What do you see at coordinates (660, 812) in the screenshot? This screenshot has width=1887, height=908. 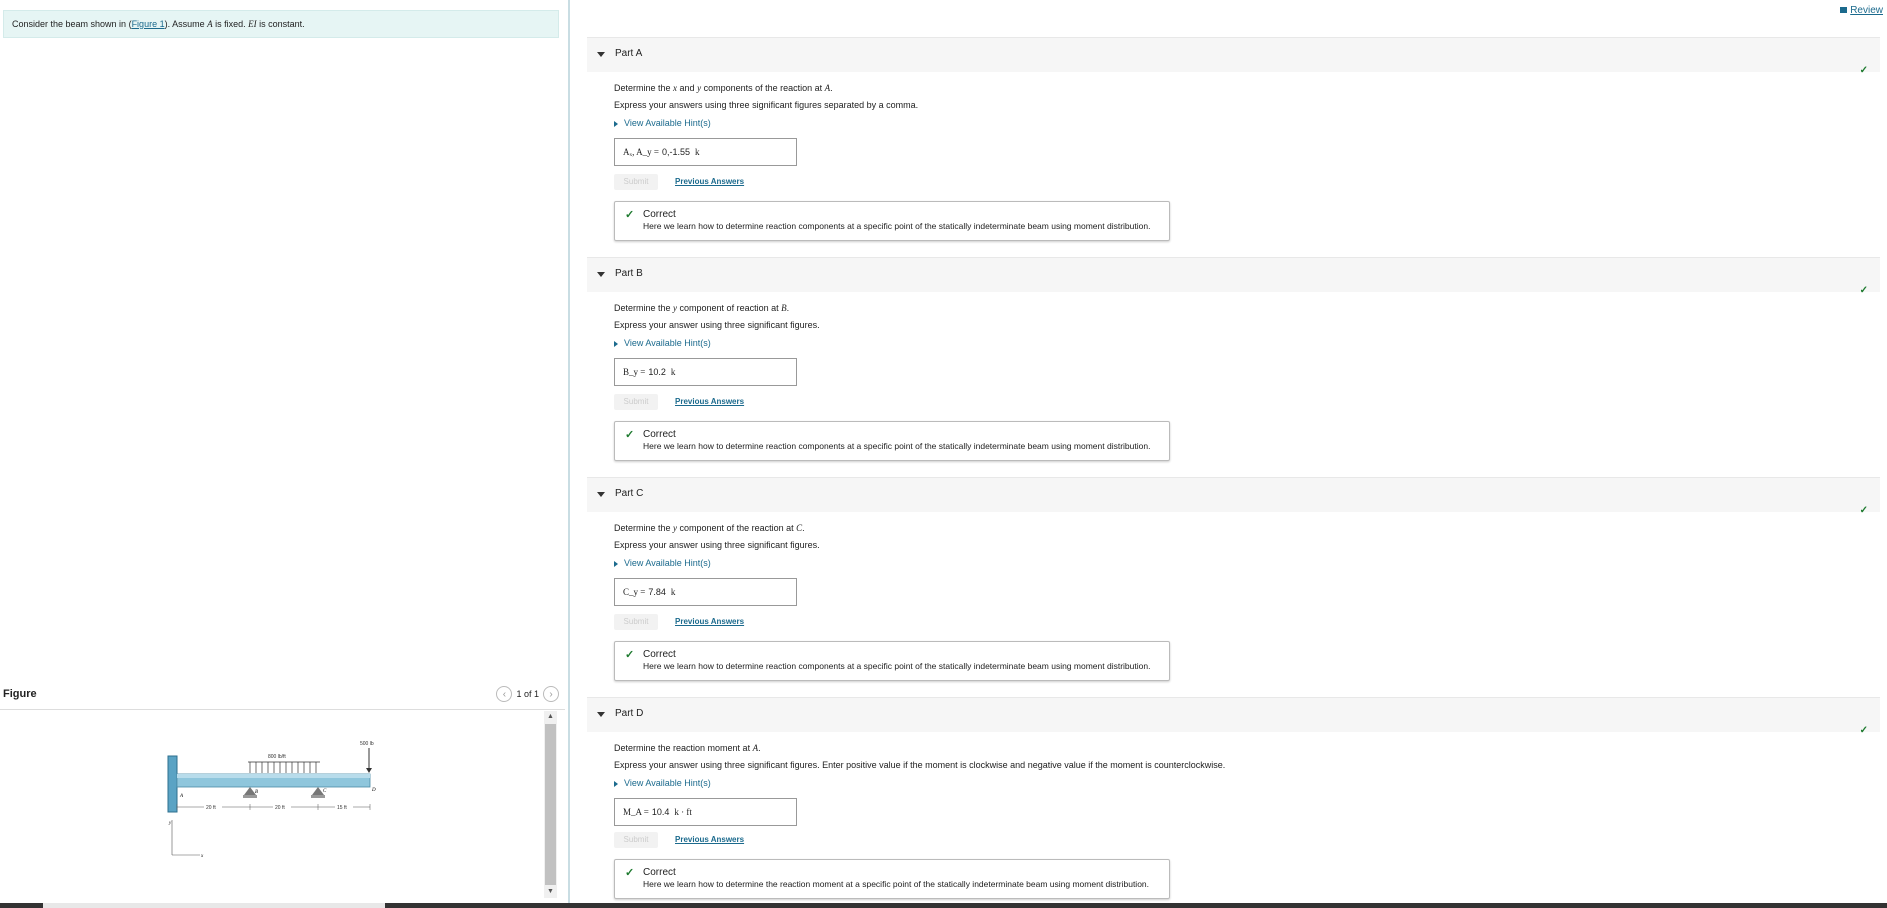 I see `answer-value: 10.4` at bounding box center [660, 812].